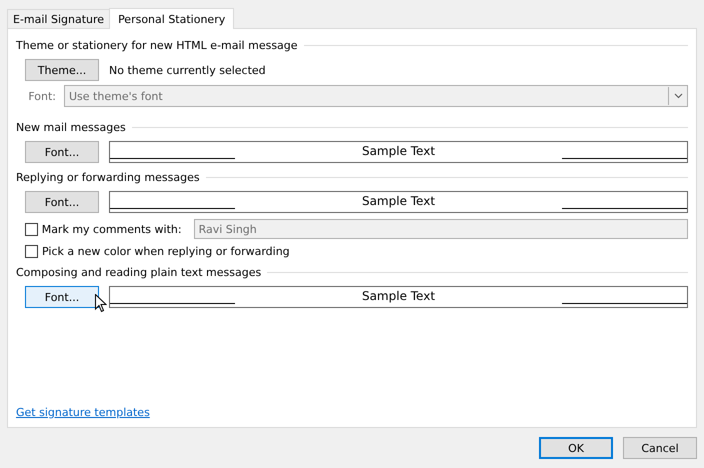 The image size is (704, 468). I want to click on section-heading: New mail messages, so click(71, 127).